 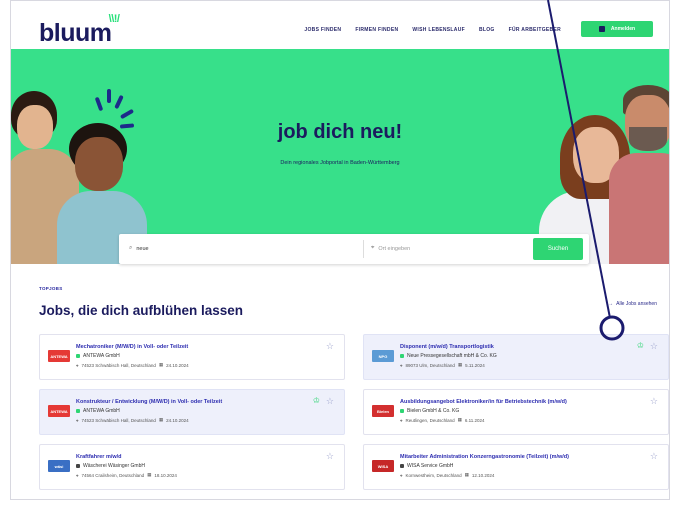 I want to click on job-search-bar: ⌕ neue ⌖ Ort eingeben Suchen, so click(x=354, y=249).